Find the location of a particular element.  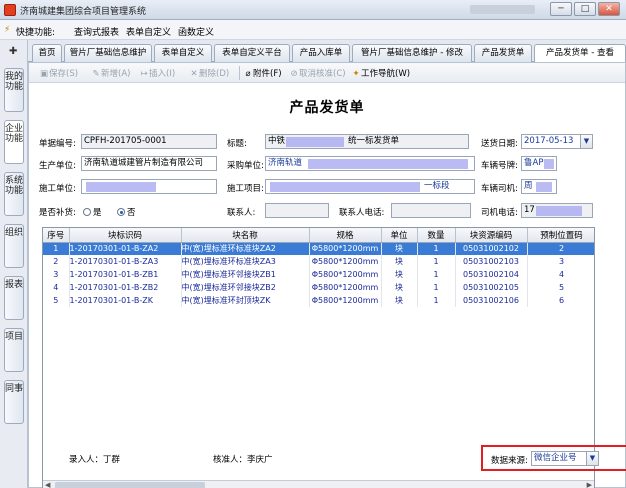

horizontal-scrollbar: ◀ ▶ is located at coordinates (318, 484).